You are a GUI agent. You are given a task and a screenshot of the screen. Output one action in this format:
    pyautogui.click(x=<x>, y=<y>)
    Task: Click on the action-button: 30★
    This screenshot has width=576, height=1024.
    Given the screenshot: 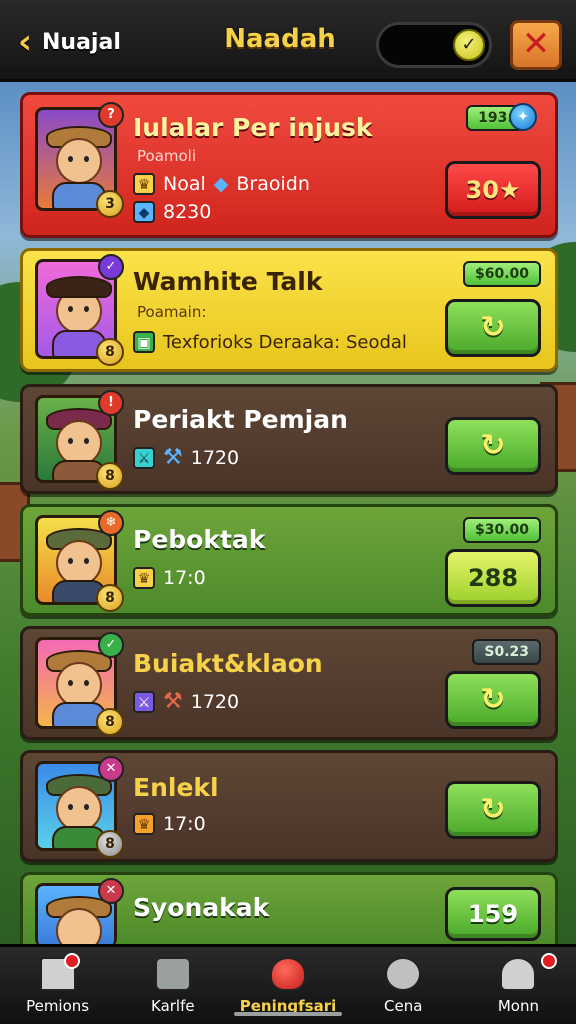 What is the action you would take?
    pyautogui.click(x=493, y=190)
    